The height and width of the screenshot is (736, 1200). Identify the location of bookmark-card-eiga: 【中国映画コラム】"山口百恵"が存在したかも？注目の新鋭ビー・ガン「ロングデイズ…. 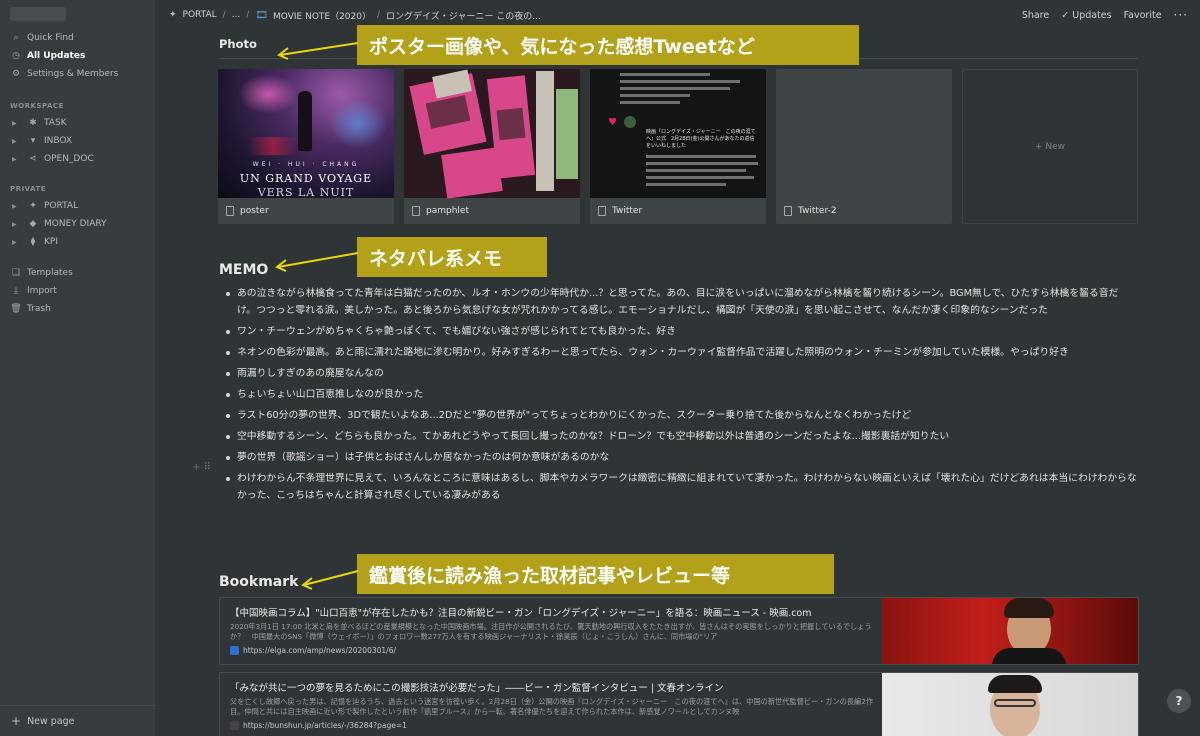
(679, 631).